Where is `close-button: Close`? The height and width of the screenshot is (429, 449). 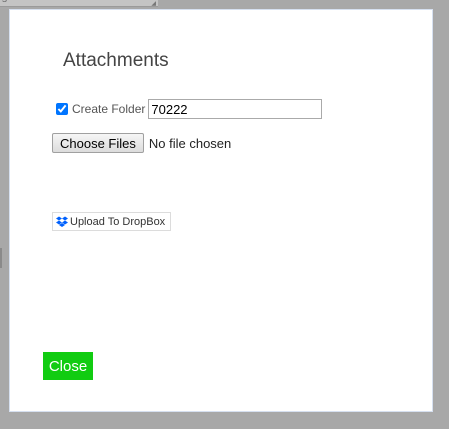 close-button: Close is located at coordinates (68, 366).